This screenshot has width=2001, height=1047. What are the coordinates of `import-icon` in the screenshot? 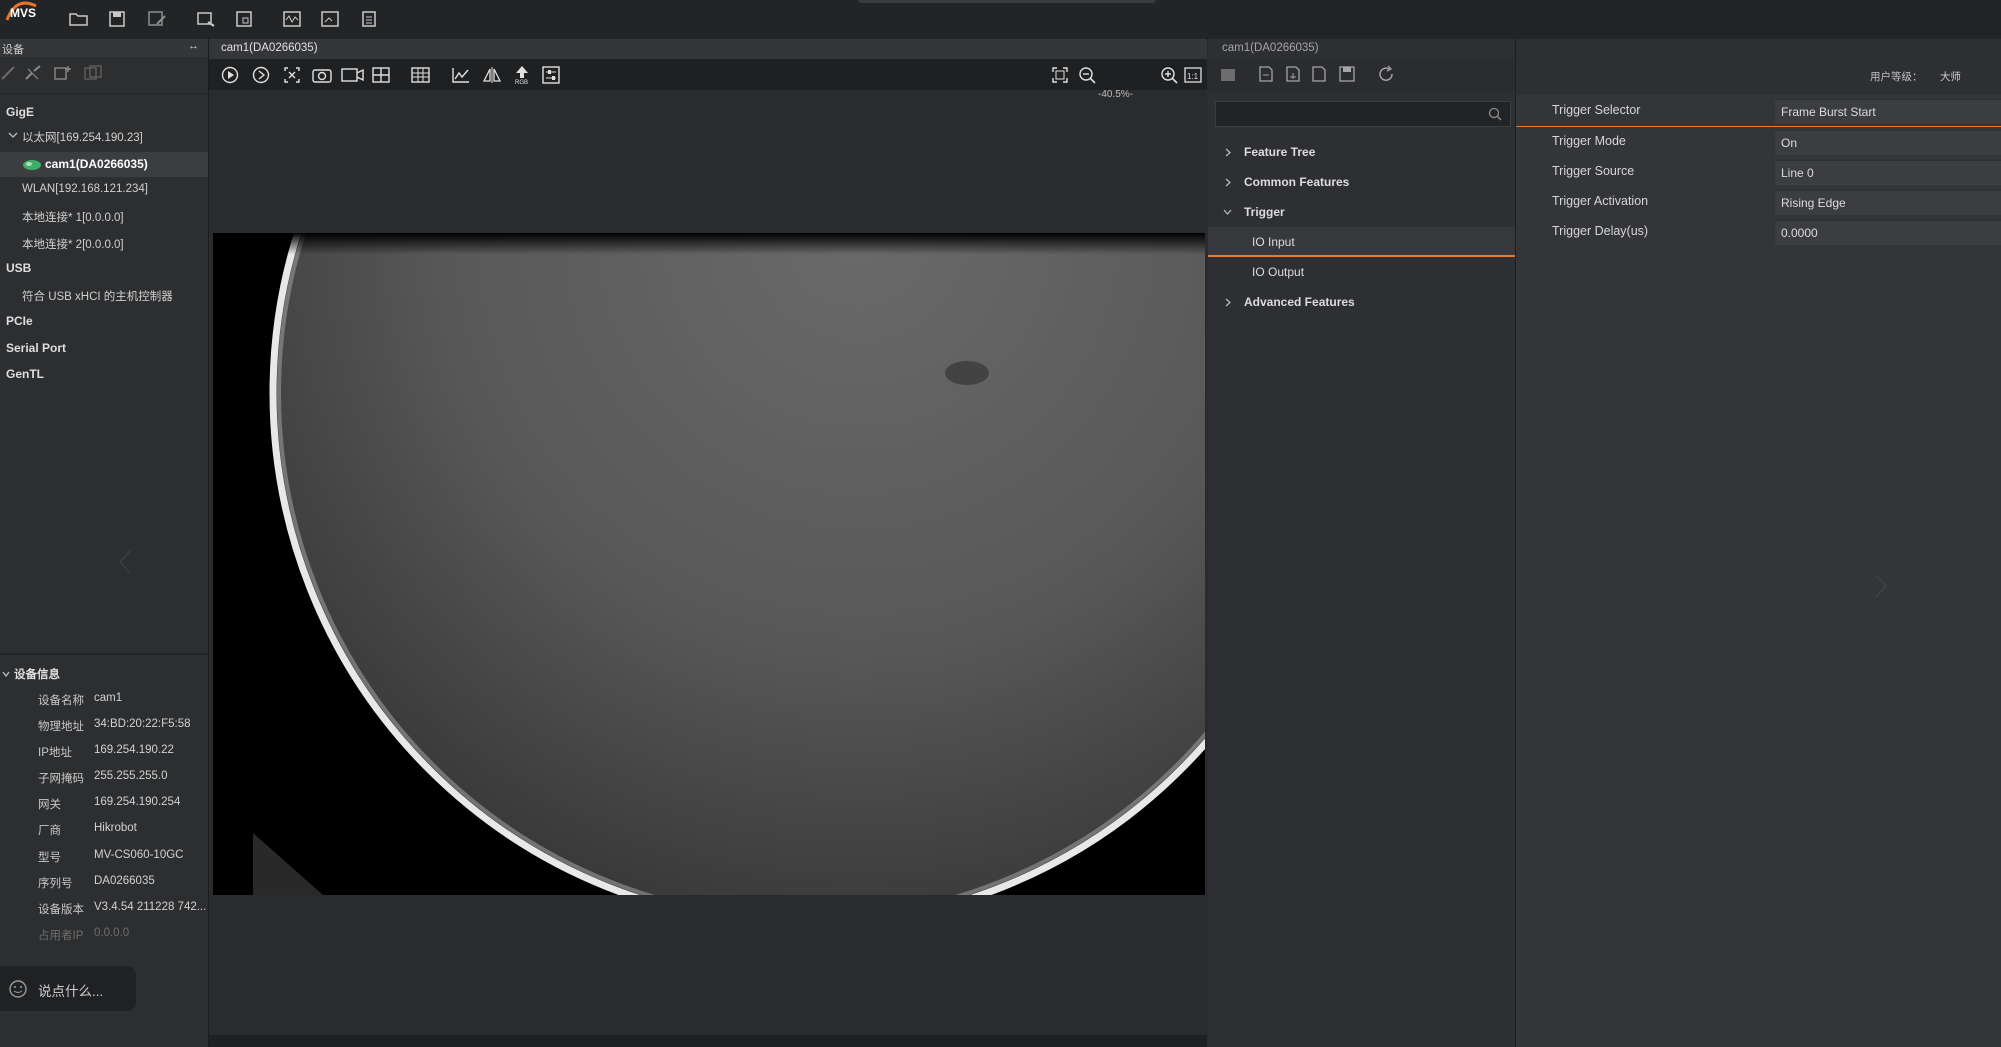 It's located at (1228, 75).